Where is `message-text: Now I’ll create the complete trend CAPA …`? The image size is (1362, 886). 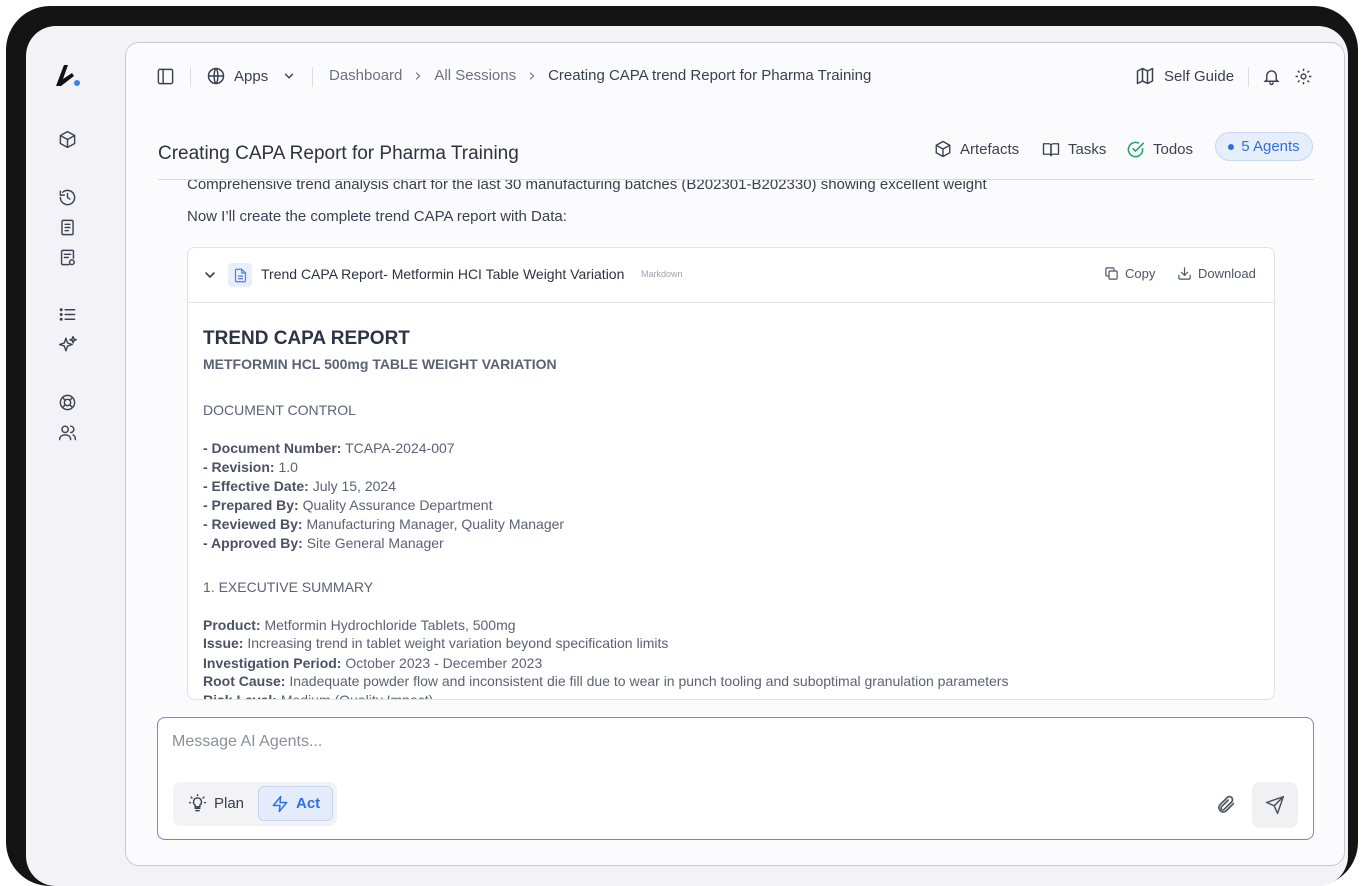 message-text: Now I’ll create the complete trend CAPA … is located at coordinates (377, 216).